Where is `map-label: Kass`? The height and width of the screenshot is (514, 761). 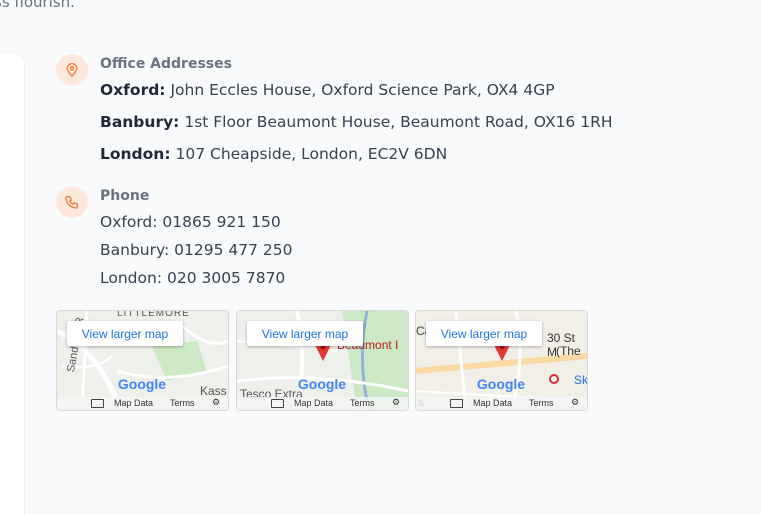 map-label: Kass is located at coordinates (213, 391).